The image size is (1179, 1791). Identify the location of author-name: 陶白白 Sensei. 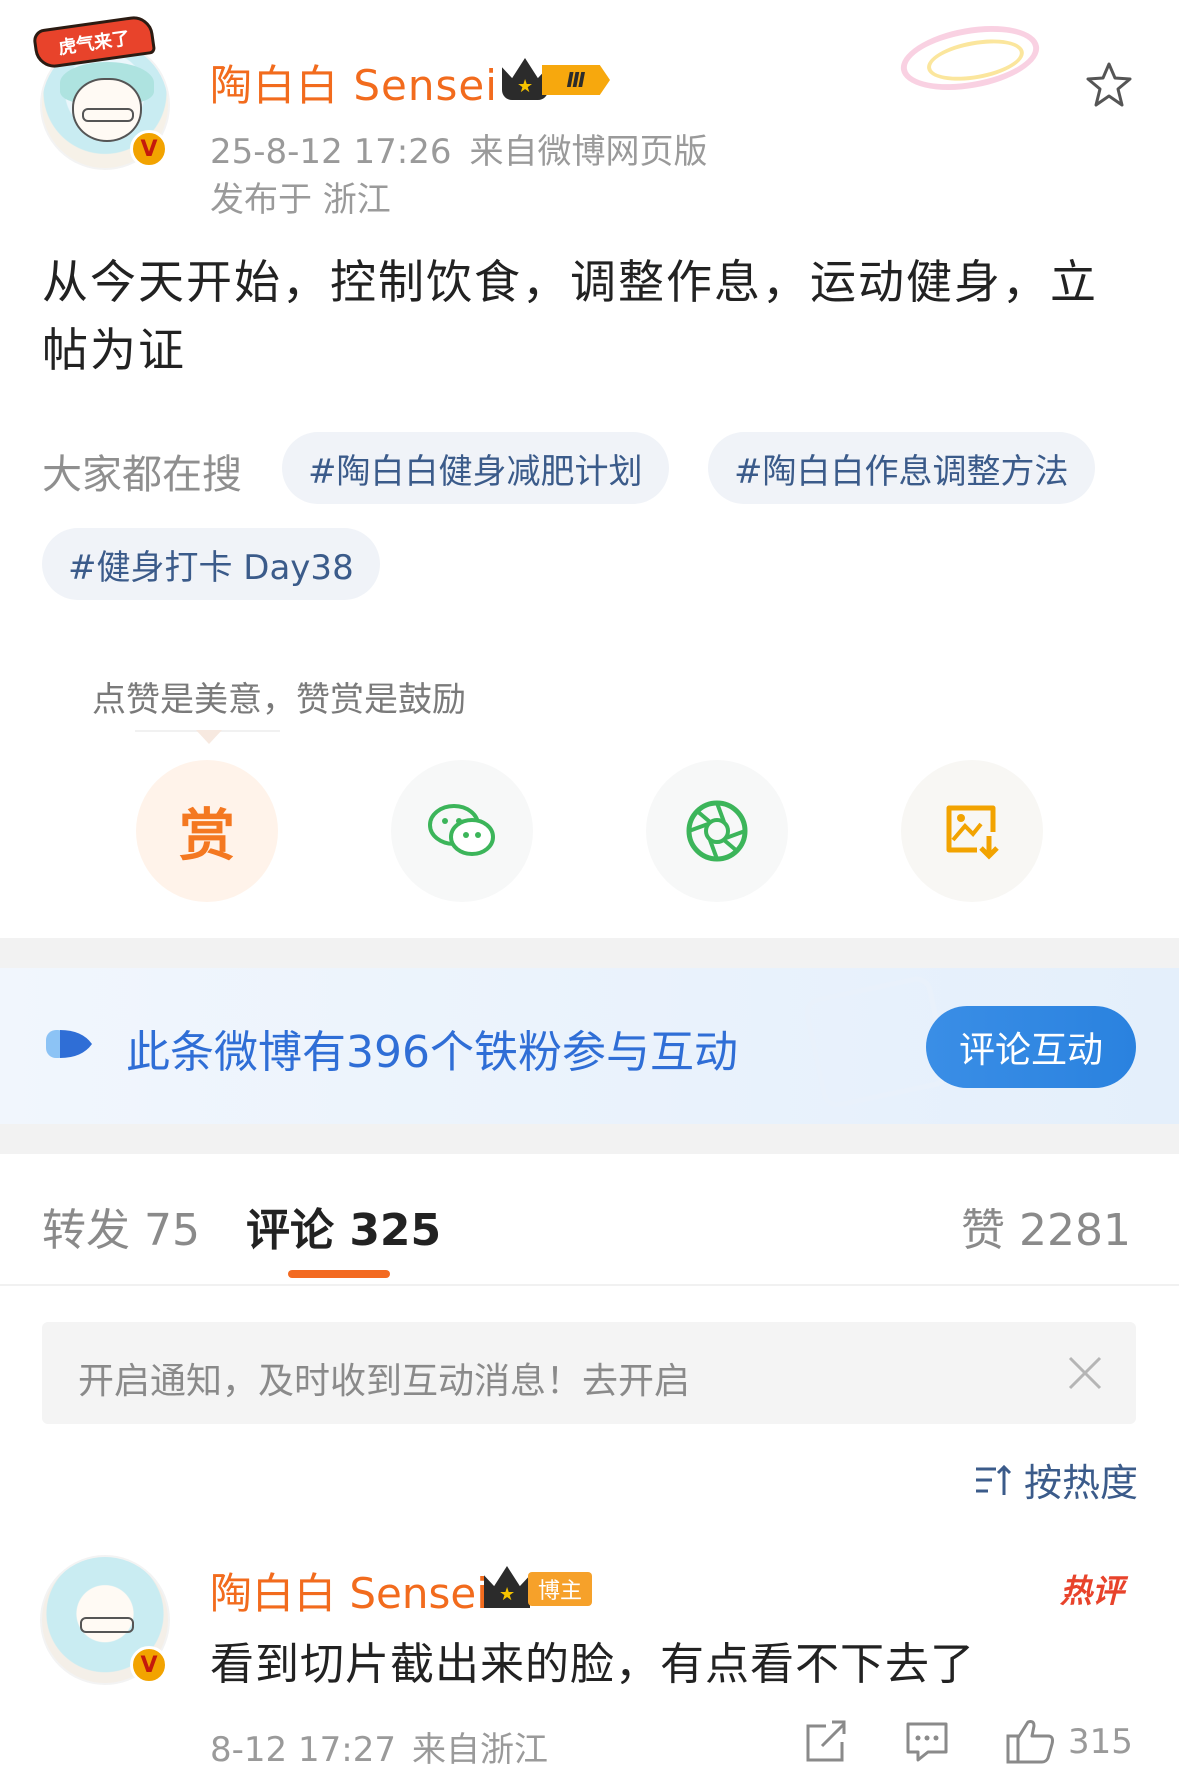
(354, 82).